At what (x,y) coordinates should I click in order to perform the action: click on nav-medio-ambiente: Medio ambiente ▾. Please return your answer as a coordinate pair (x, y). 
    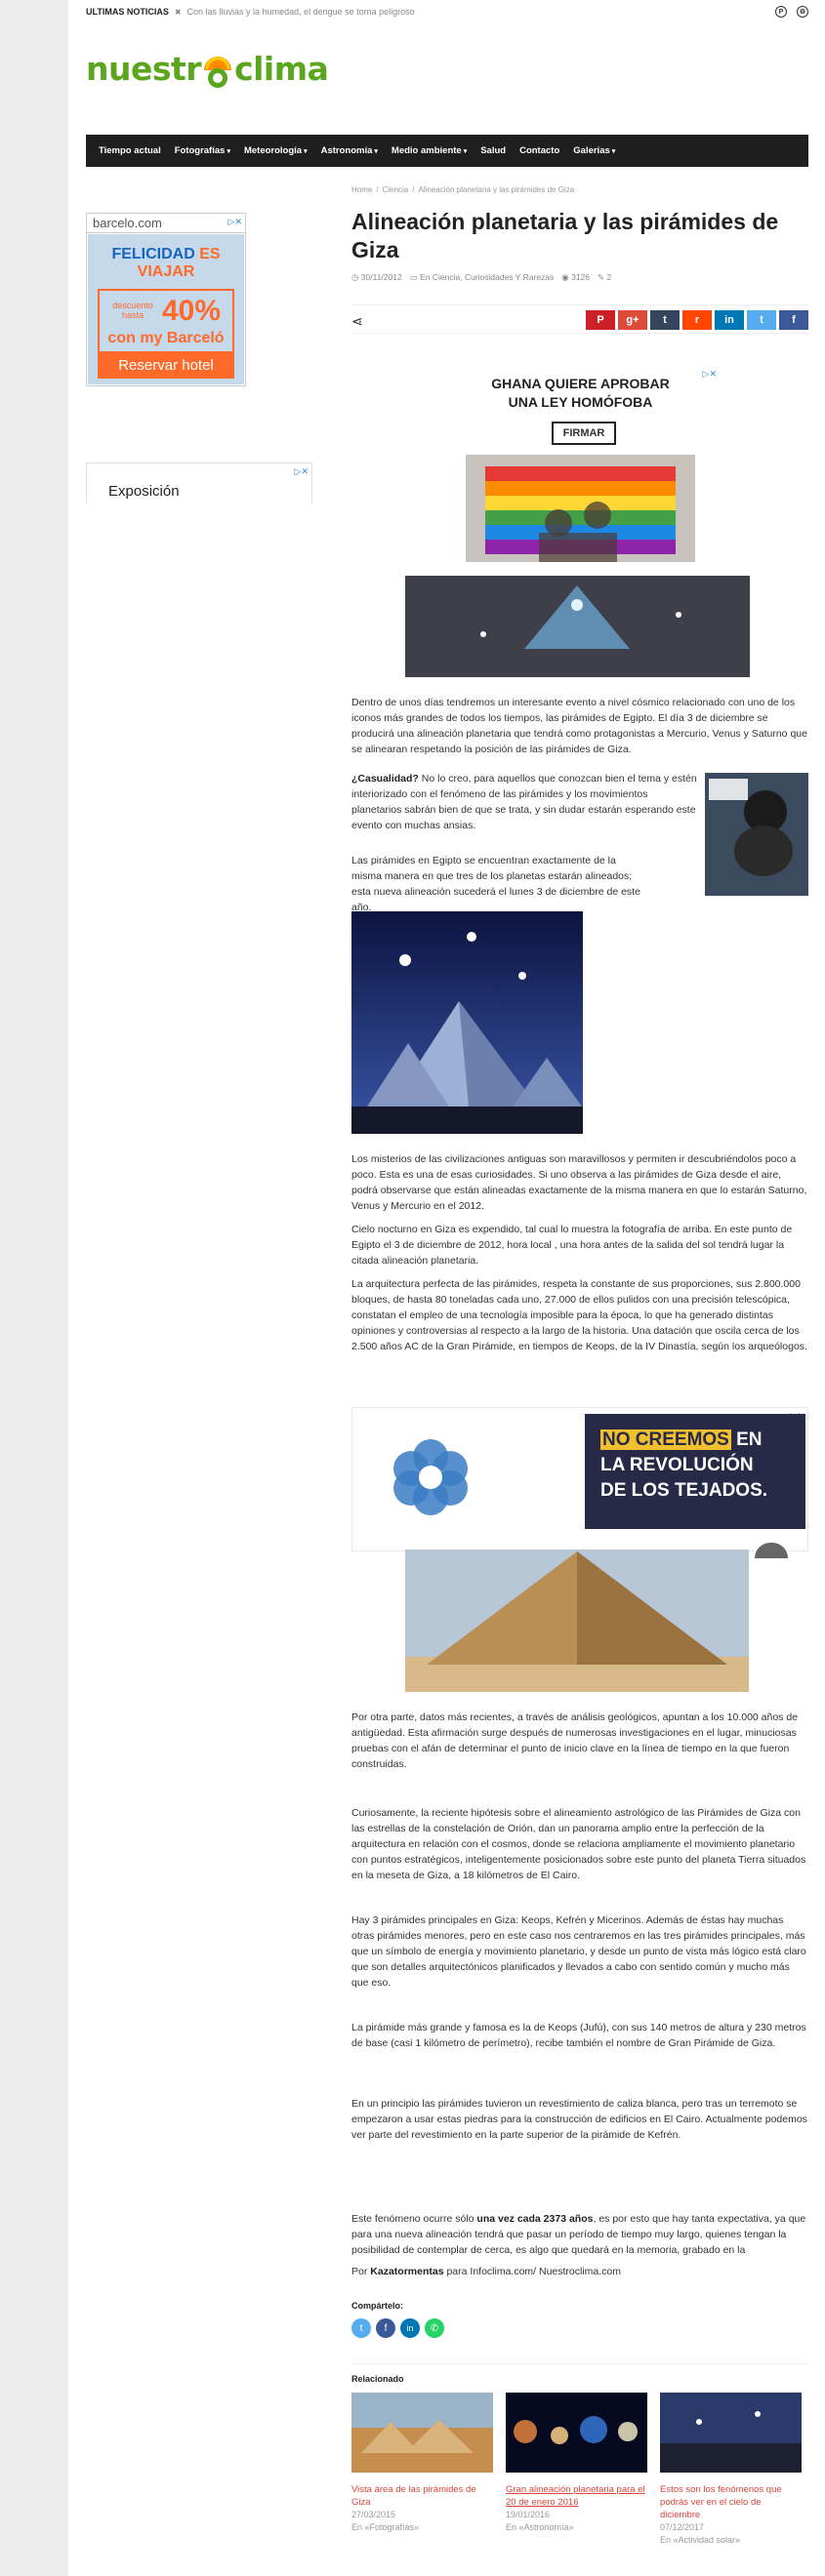
    Looking at the image, I should click on (429, 151).